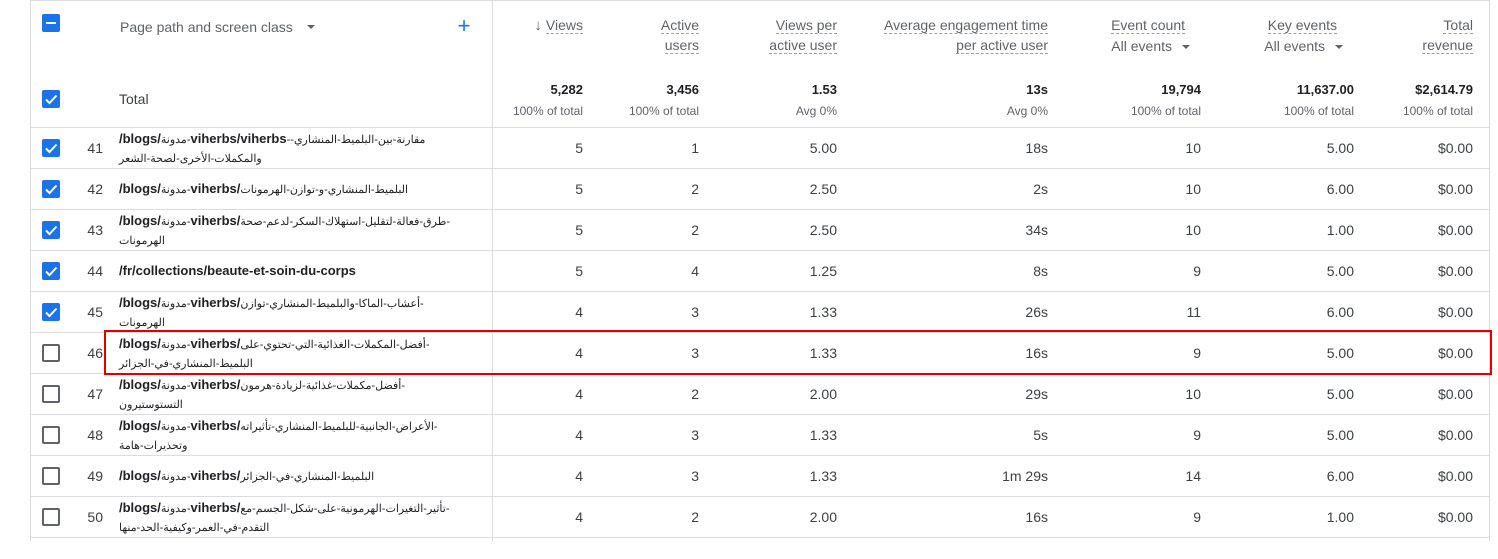 The height and width of the screenshot is (559, 1498). Describe the element at coordinates (1302, 25) in the screenshot. I see `column-header-key-events: Key events` at that location.